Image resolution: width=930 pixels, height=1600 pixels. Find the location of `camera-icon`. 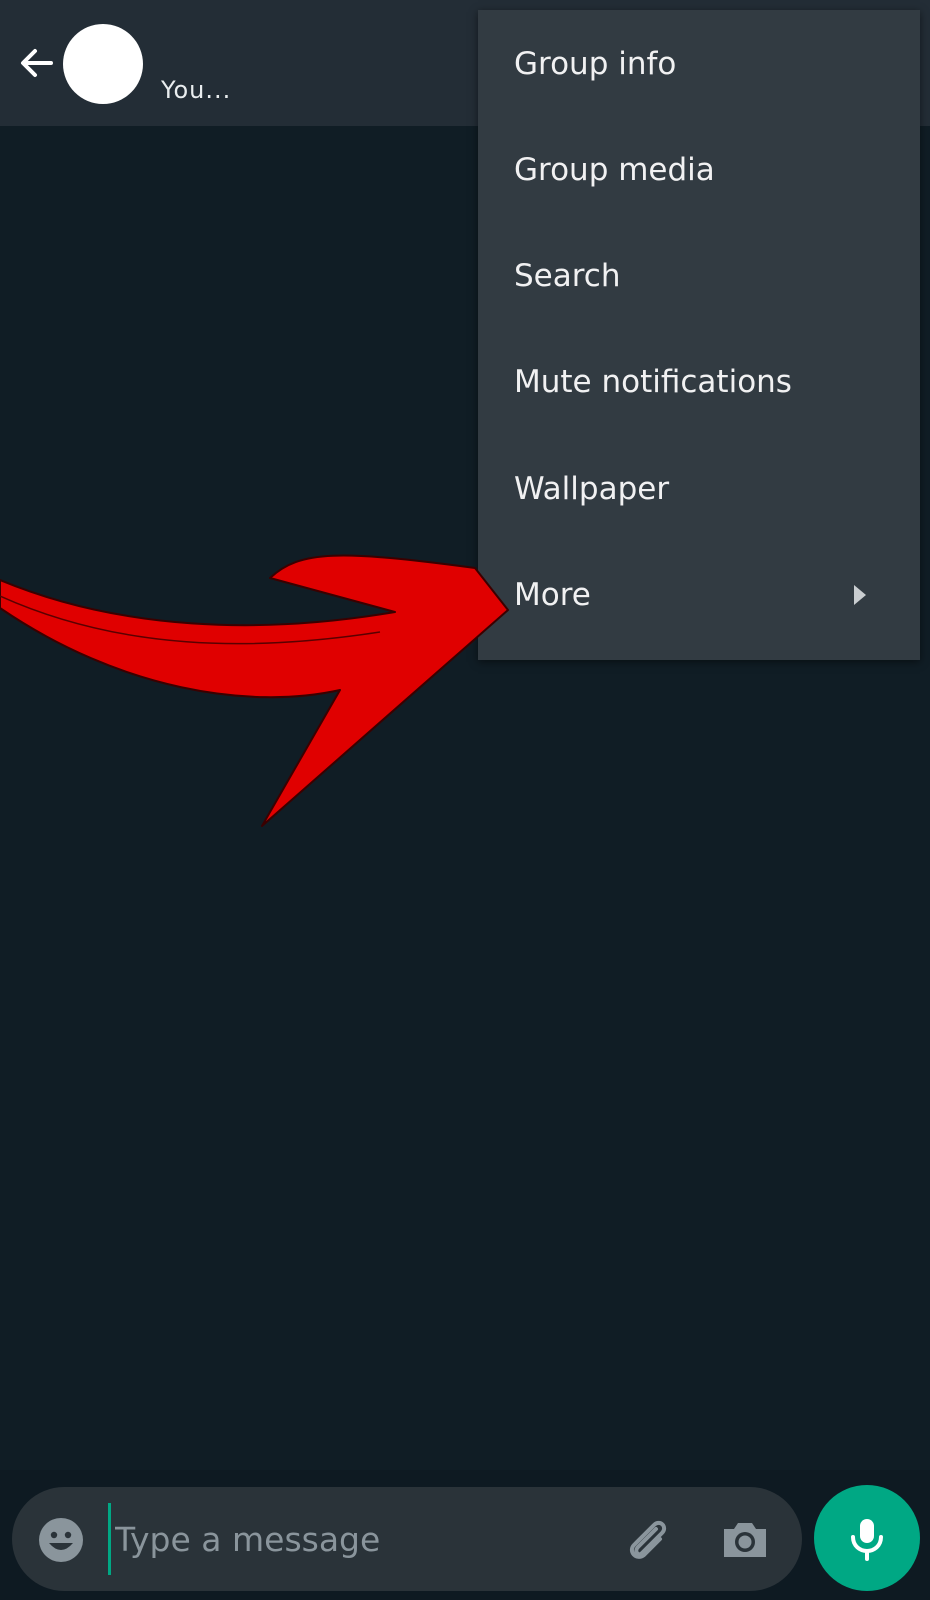

camera-icon is located at coordinates (745, 1540).